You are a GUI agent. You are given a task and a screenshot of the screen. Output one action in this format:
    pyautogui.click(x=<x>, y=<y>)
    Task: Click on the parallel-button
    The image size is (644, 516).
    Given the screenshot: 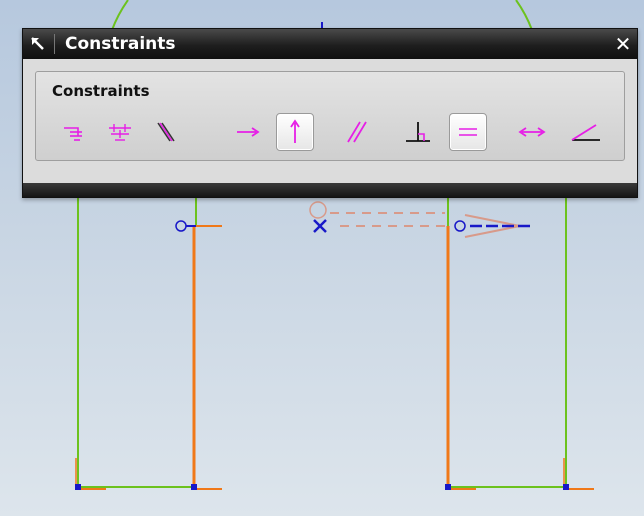 What is the action you would take?
    pyautogui.click(x=357, y=132)
    